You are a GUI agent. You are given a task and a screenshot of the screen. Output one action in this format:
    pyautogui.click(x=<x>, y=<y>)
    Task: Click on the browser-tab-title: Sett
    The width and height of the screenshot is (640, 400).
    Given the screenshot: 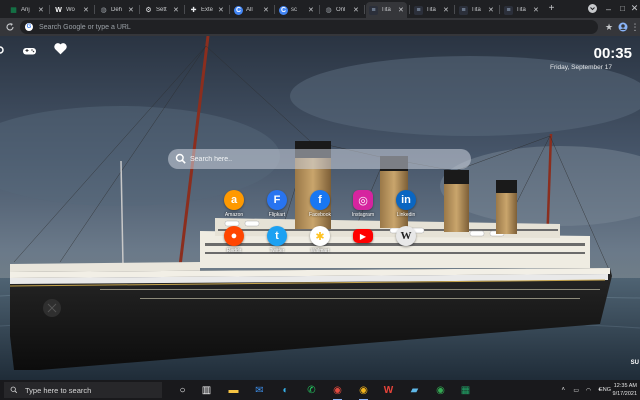 What is the action you would take?
    pyautogui.click(x=161, y=10)
    